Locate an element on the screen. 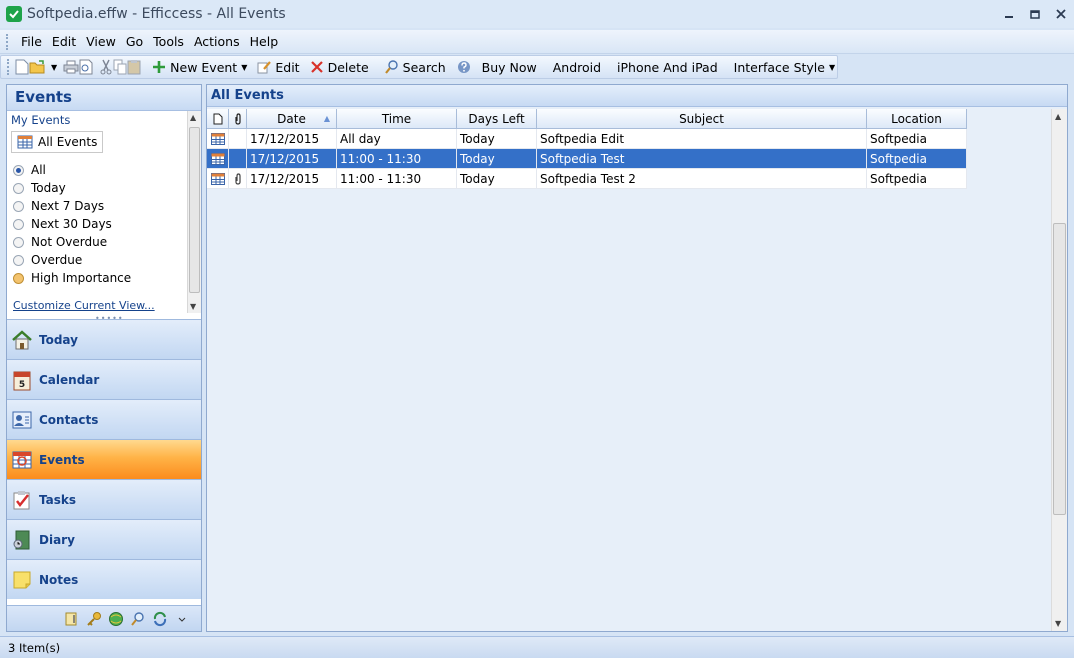 This screenshot has height=658, width=1074. nav-pane-scrollbar: ▲ ▼ is located at coordinates (194, 212).